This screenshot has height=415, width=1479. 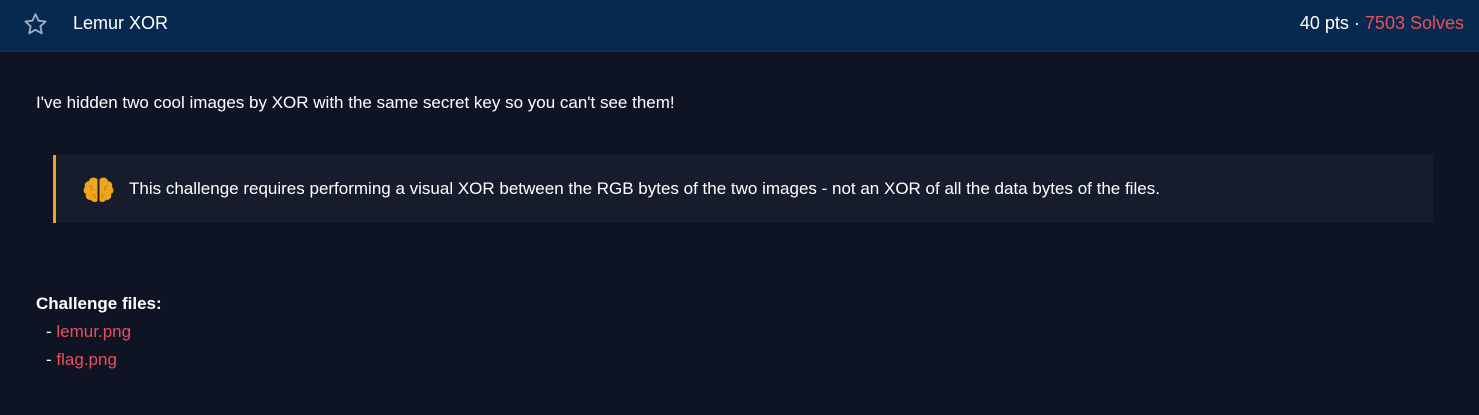 What do you see at coordinates (1414, 23) in the screenshot?
I see `solves-link: 7503 Solves` at bounding box center [1414, 23].